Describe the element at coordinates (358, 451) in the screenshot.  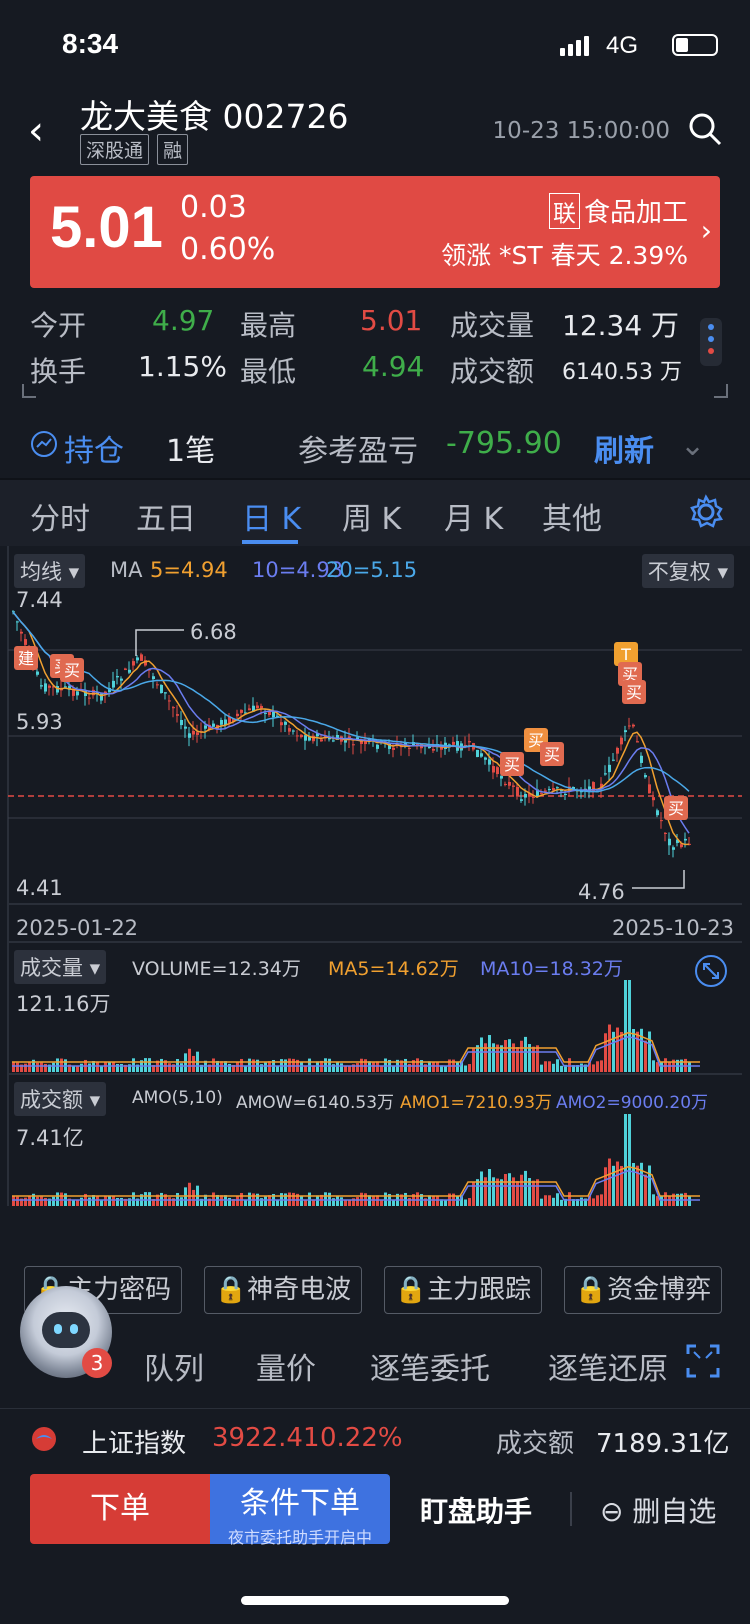
I see `pl-label: 参考盈亏` at that location.